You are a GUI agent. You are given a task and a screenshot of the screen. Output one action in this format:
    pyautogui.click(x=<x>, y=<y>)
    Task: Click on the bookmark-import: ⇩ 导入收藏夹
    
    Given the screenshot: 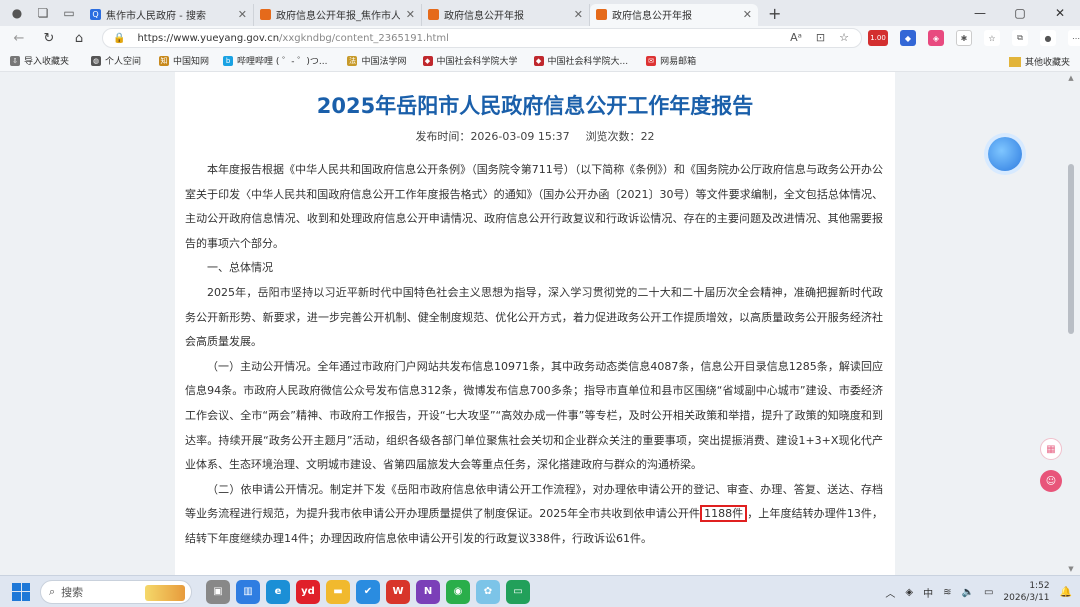 What is the action you would take?
    pyautogui.click(x=39, y=60)
    